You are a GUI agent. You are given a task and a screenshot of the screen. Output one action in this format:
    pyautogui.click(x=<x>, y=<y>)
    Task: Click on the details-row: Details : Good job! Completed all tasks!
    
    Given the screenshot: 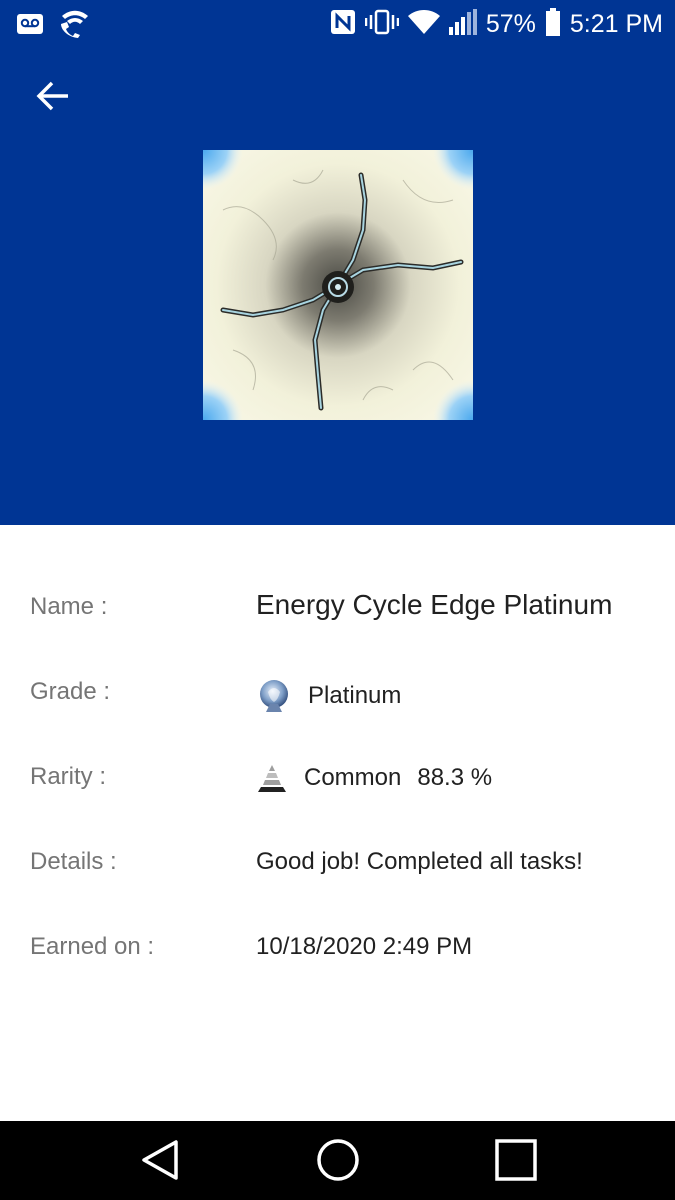 What is the action you would take?
    pyautogui.click(x=337, y=865)
    